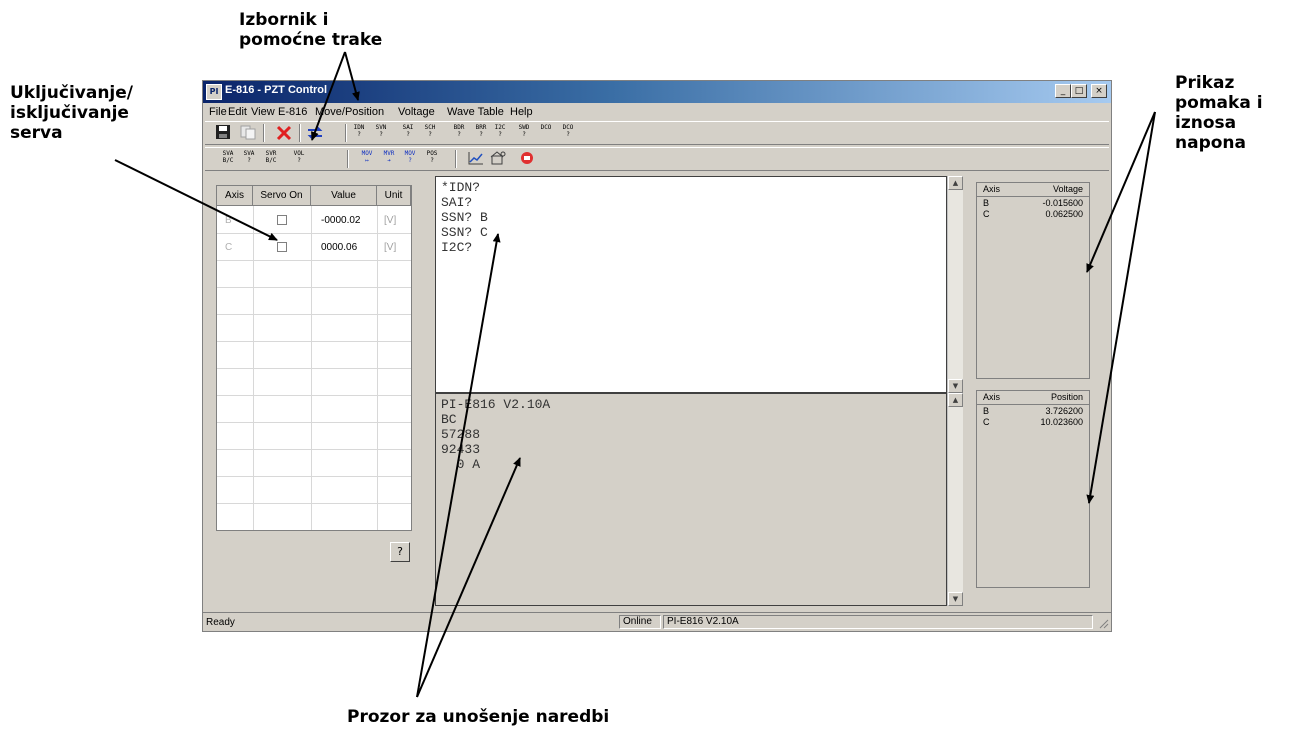 The image size is (1292, 731). What do you see at coordinates (1063, 91) in the screenshot?
I see `minimize-button: _` at bounding box center [1063, 91].